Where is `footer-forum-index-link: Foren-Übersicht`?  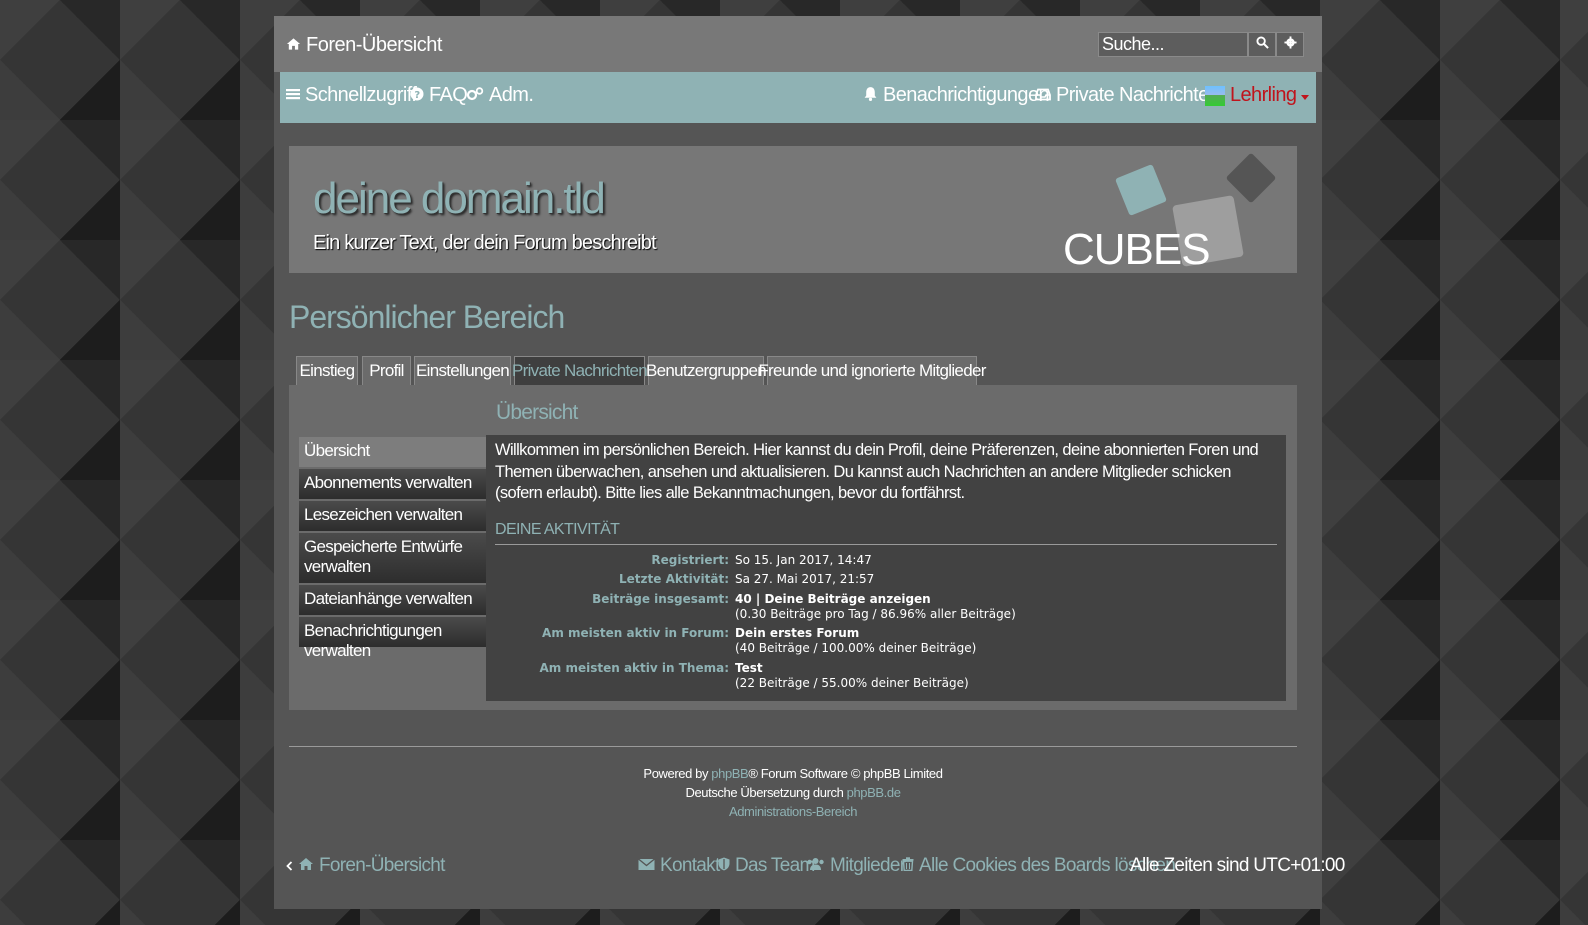
footer-forum-index-link: Foren-Übersicht is located at coordinates (365, 866).